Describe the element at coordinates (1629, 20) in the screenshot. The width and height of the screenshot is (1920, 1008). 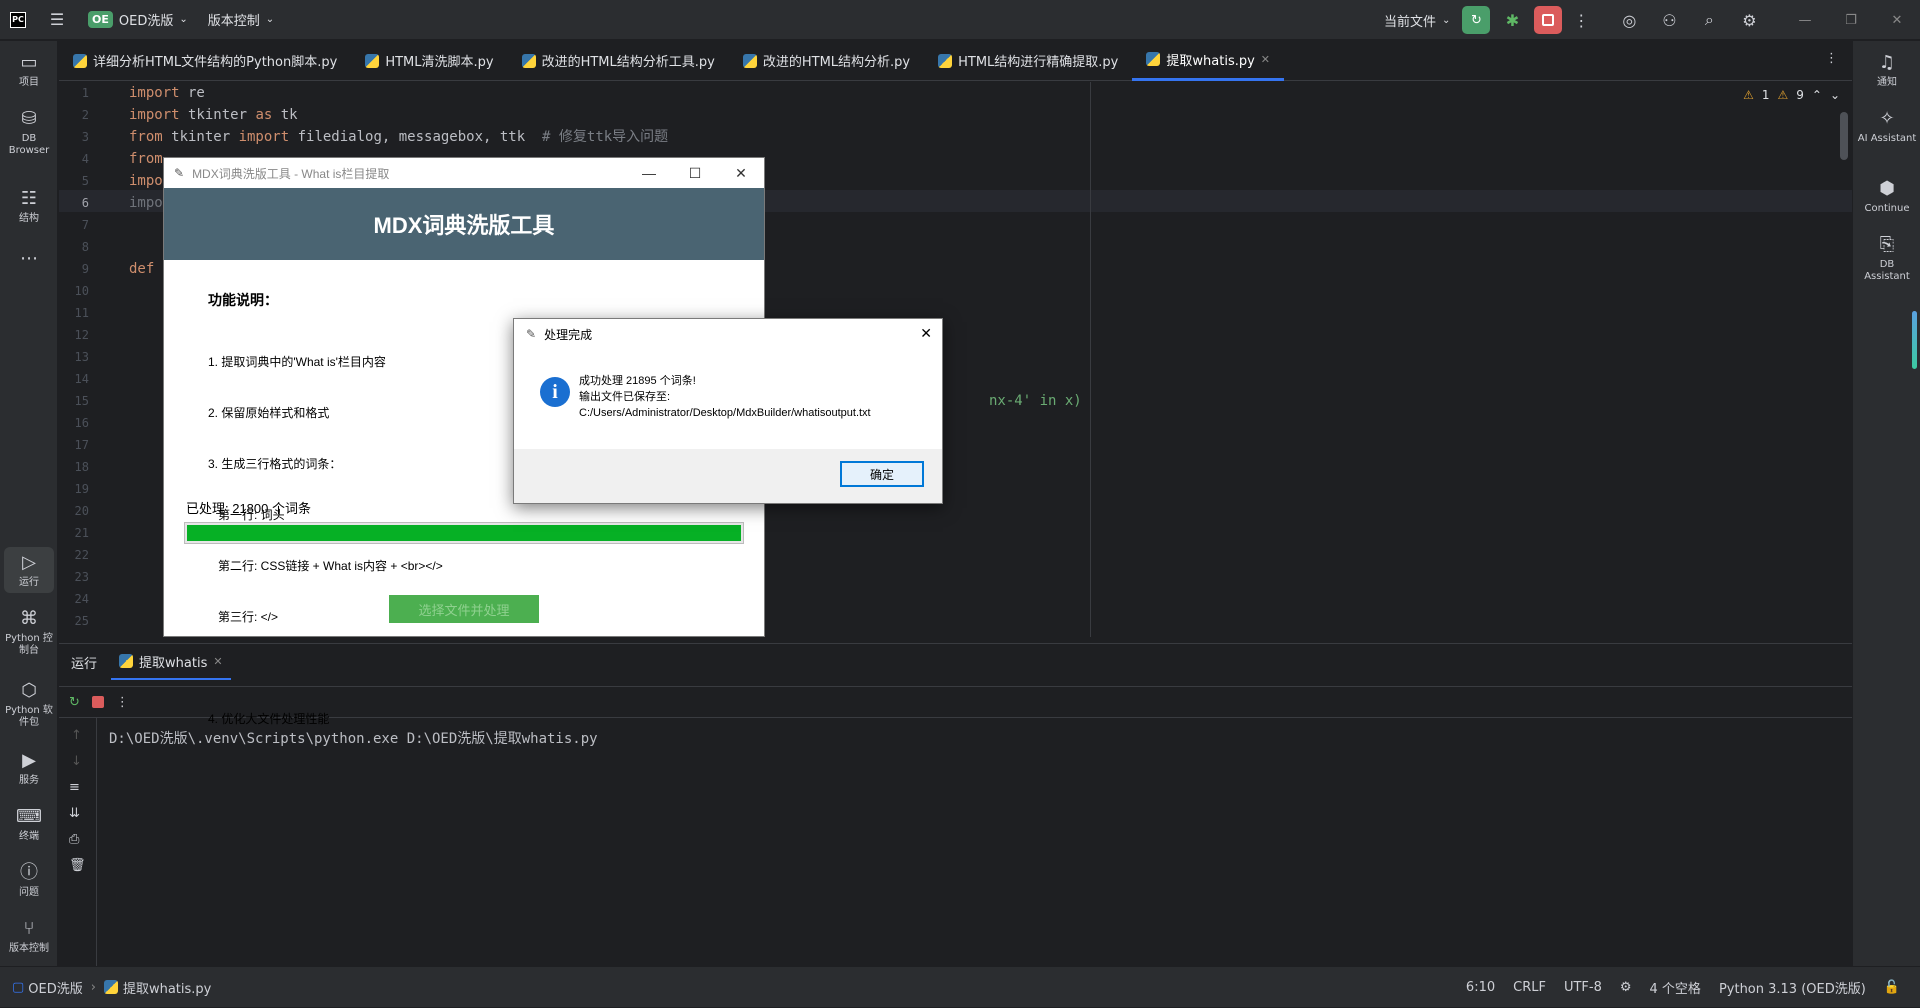
I see `code-with-me-icon: ◎` at that location.